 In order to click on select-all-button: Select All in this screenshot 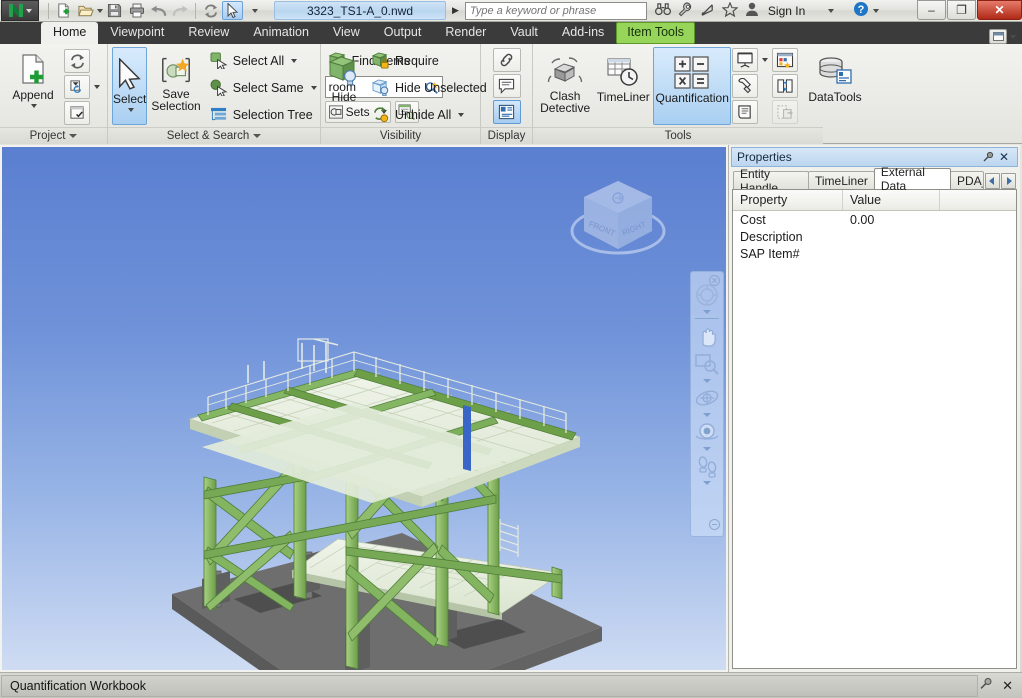, I will do `click(263, 60)`.